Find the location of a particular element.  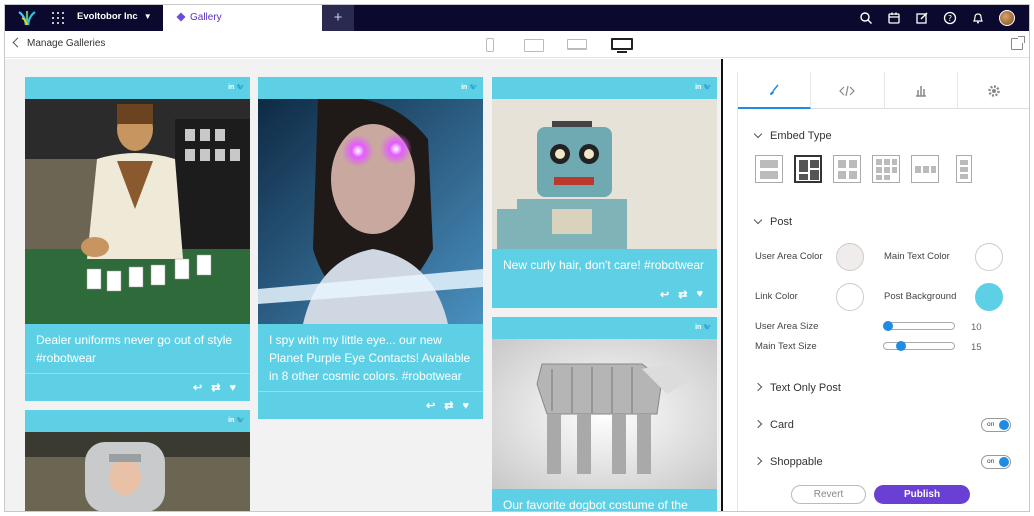

post-card: in 🐦 Our favorite dogbot costume of the is located at coordinates (604, 414).